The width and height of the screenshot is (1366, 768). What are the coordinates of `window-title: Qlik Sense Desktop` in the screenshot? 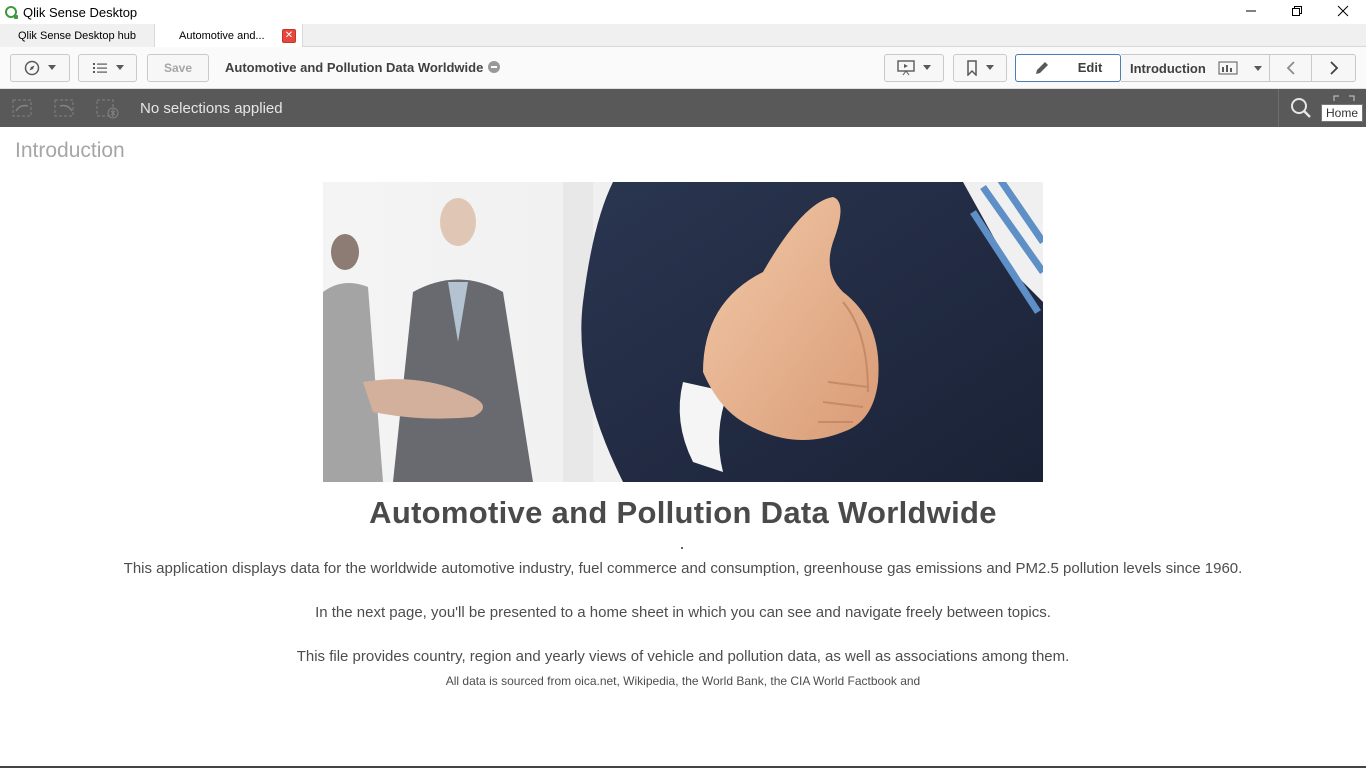 It's located at (80, 12).